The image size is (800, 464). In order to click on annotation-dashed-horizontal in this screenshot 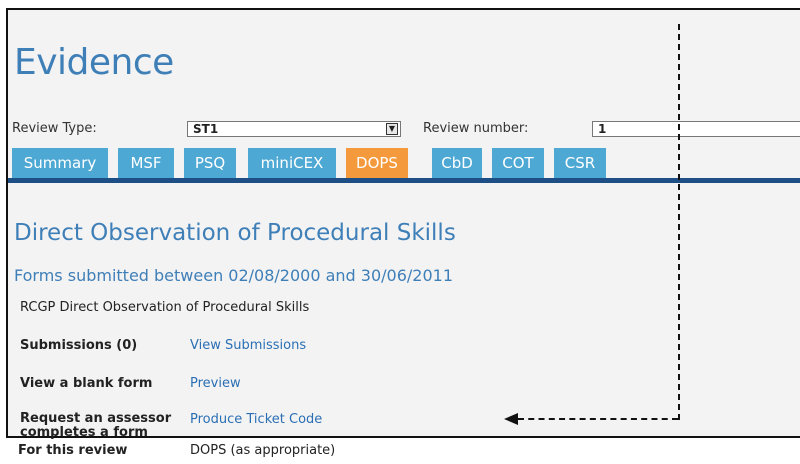, I will do `click(598, 419)`.